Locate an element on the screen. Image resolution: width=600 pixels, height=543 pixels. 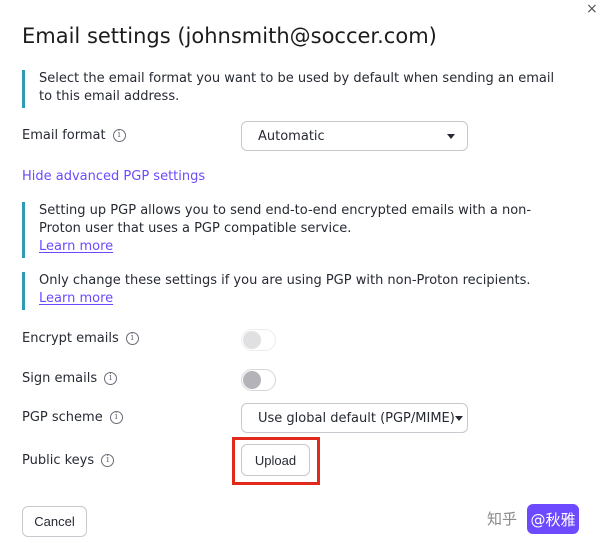
email-format-value: Automatic is located at coordinates (291, 136).